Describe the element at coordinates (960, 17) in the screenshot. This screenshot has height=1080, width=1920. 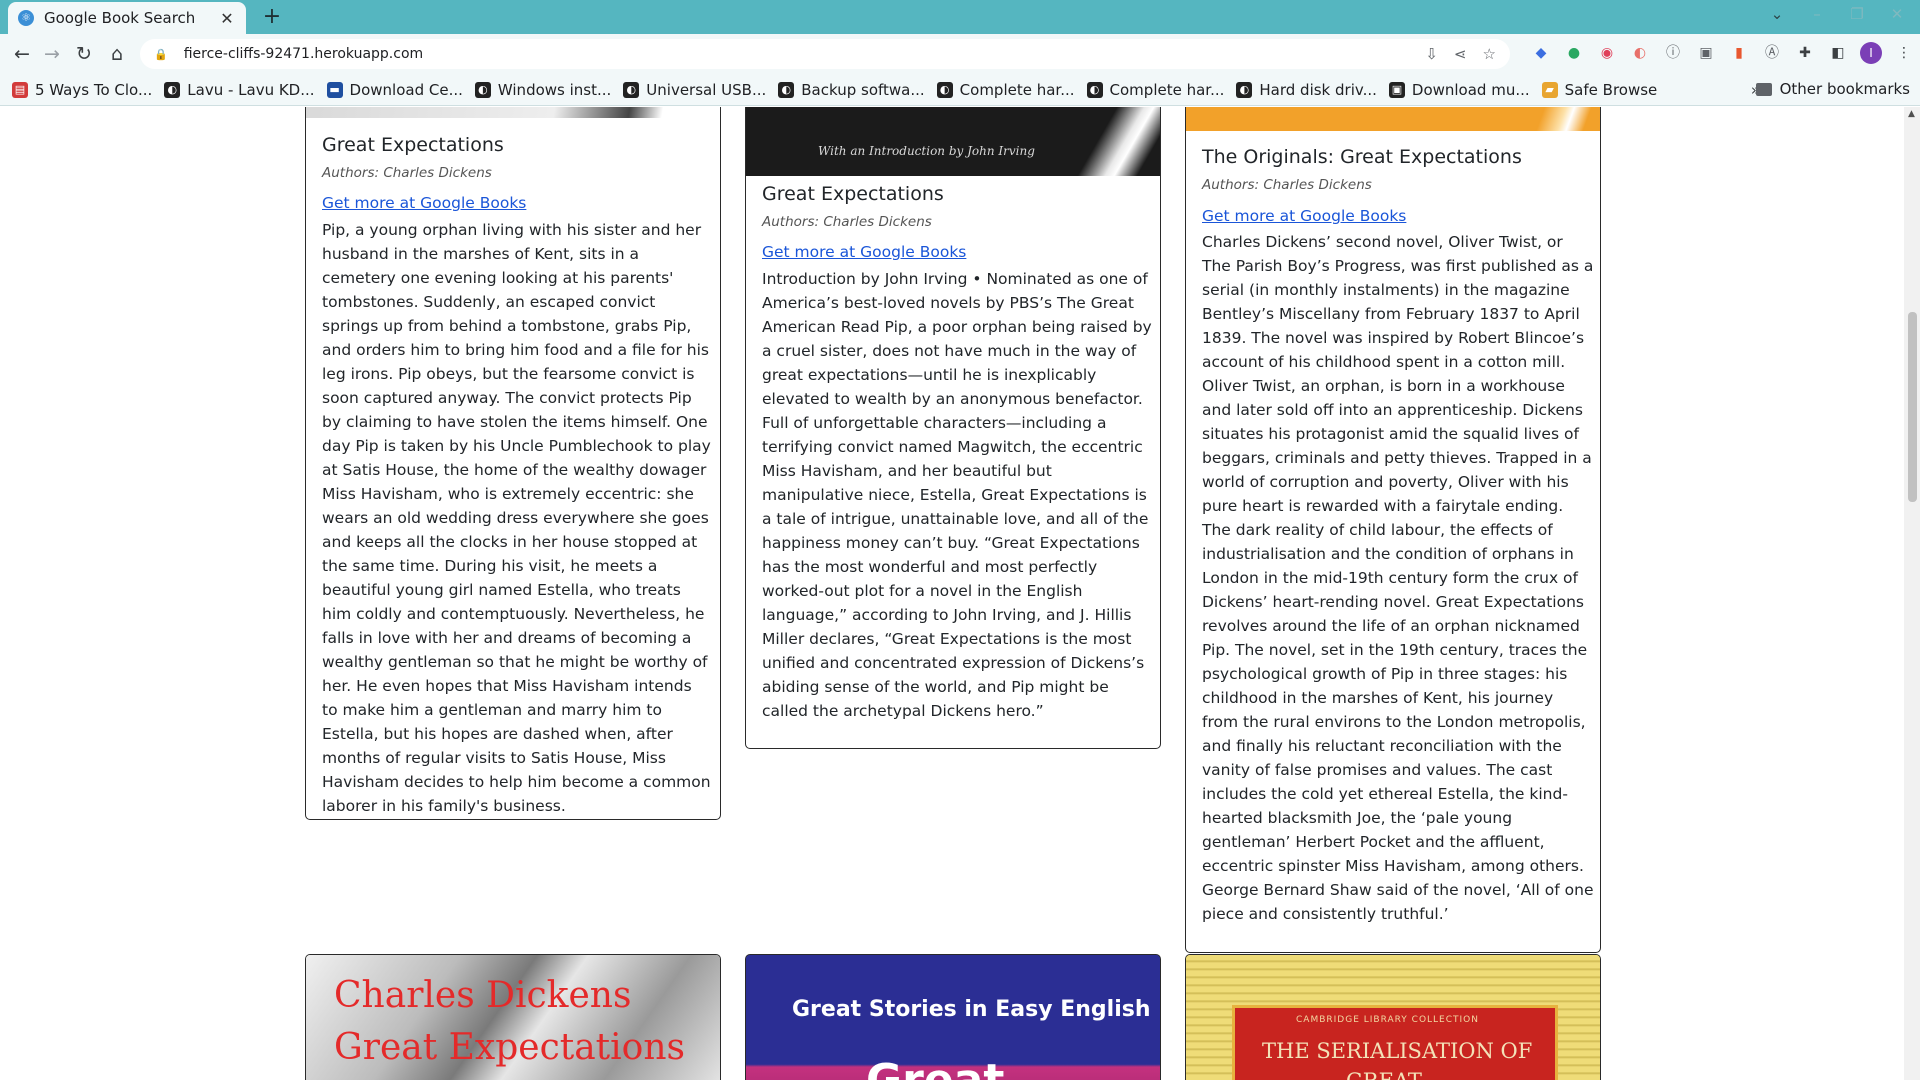
I see `tab-strip: ⚛ Google Book Search ✕ + ⌄ – ❐ ✕` at that location.